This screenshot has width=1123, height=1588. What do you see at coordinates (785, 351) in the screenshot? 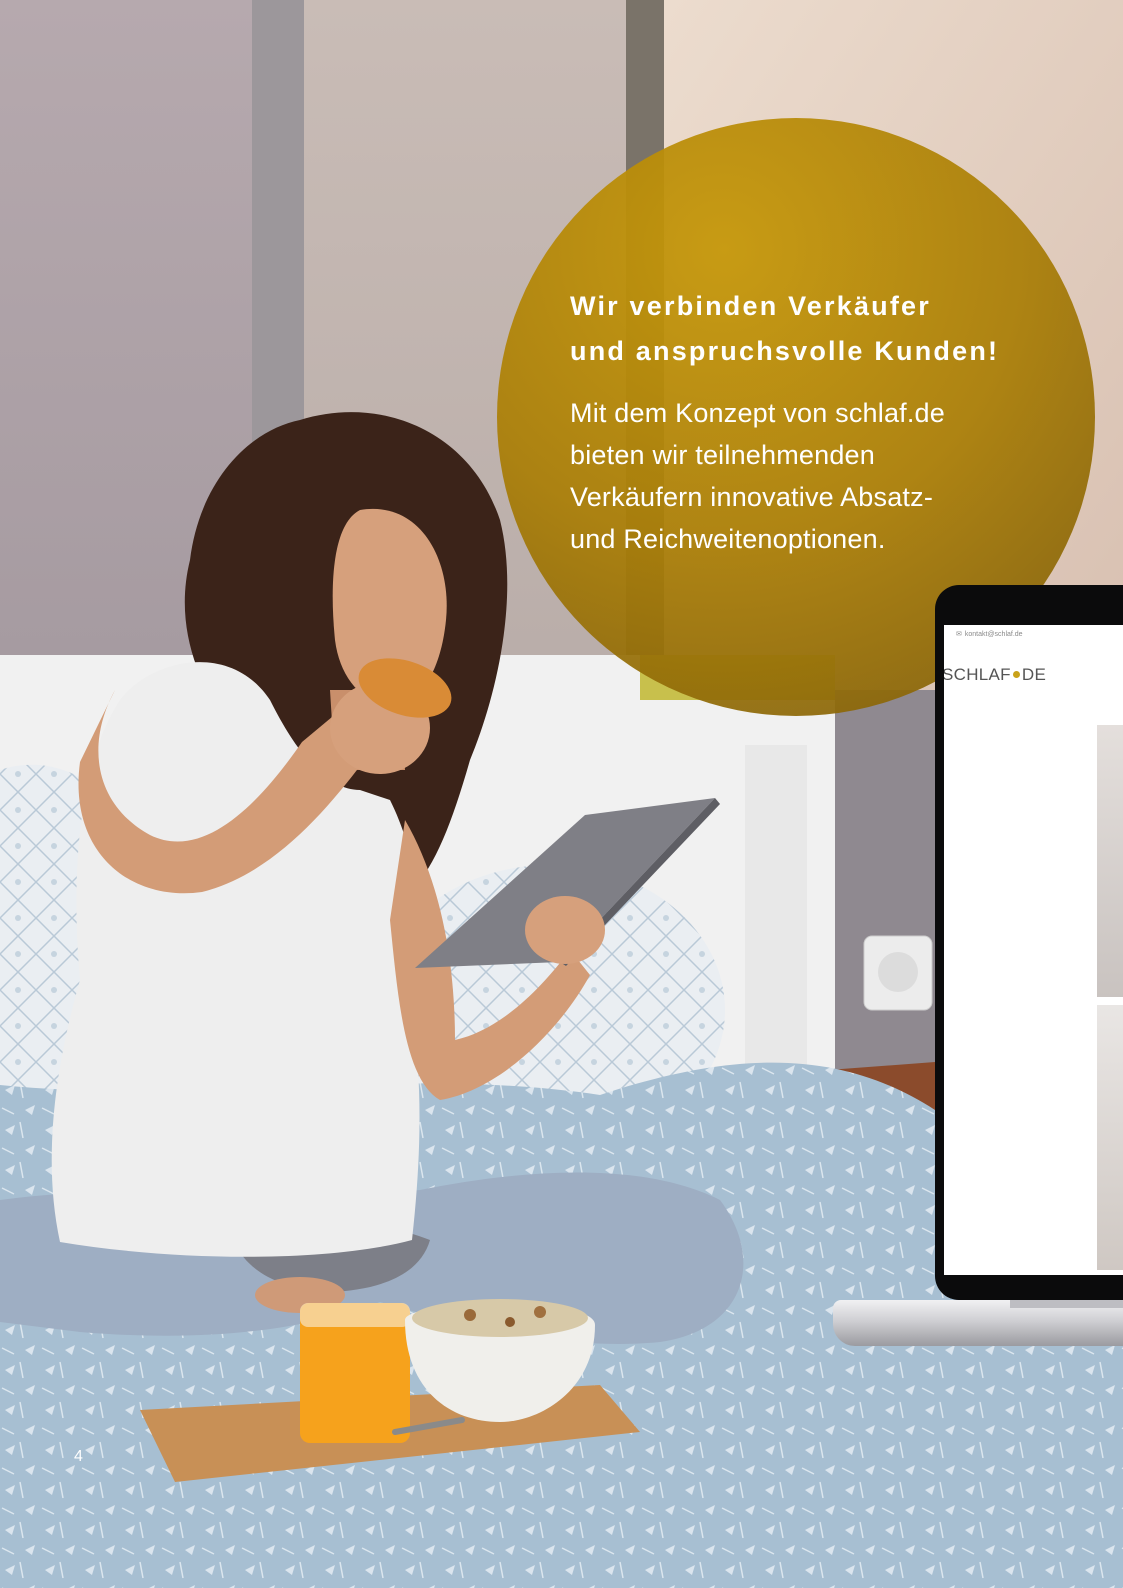
I see `callout-heading-line: und anspruchsvolle Kunden!` at bounding box center [785, 351].